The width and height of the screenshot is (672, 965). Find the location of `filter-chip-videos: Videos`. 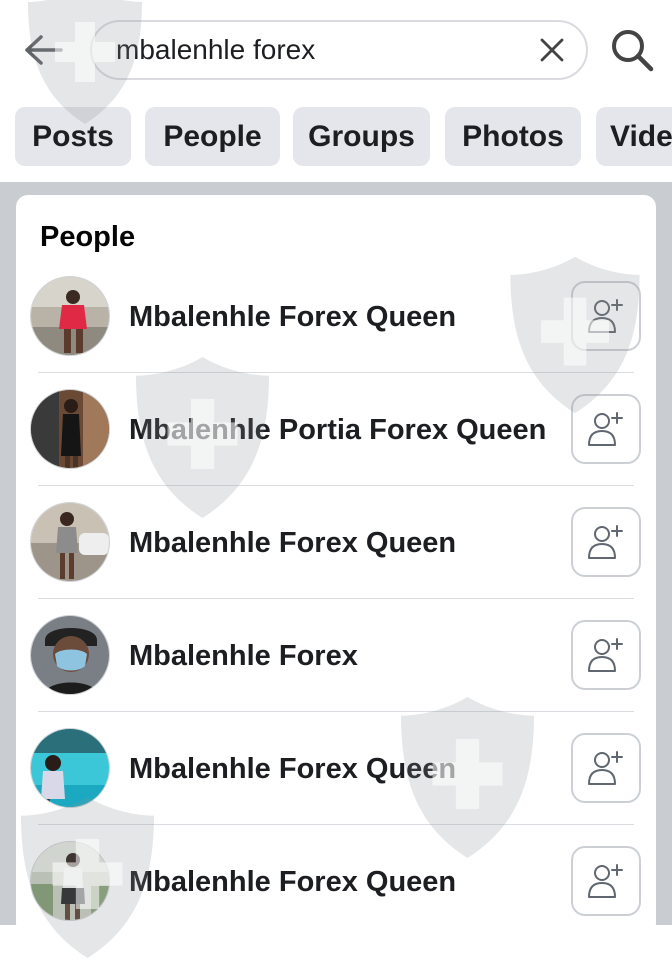

filter-chip-videos: Videos is located at coordinates (634, 136).